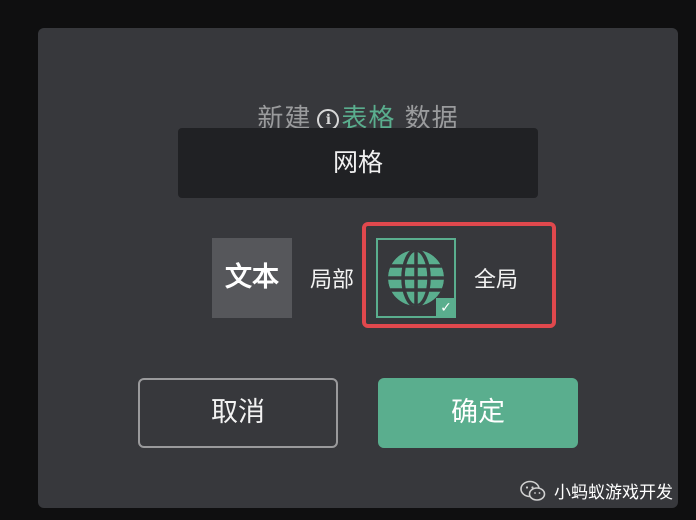 This screenshot has width=696, height=520. Describe the element at coordinates (478, 413) in the screenshot. I see `confirm-button: 确定` at that location.